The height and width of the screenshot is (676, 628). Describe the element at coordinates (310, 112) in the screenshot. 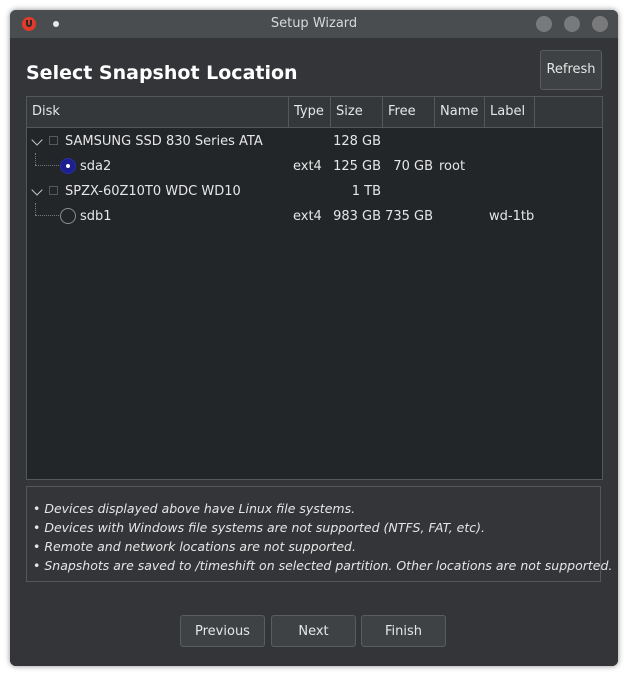

I see `column-header-type: Type` at that location.